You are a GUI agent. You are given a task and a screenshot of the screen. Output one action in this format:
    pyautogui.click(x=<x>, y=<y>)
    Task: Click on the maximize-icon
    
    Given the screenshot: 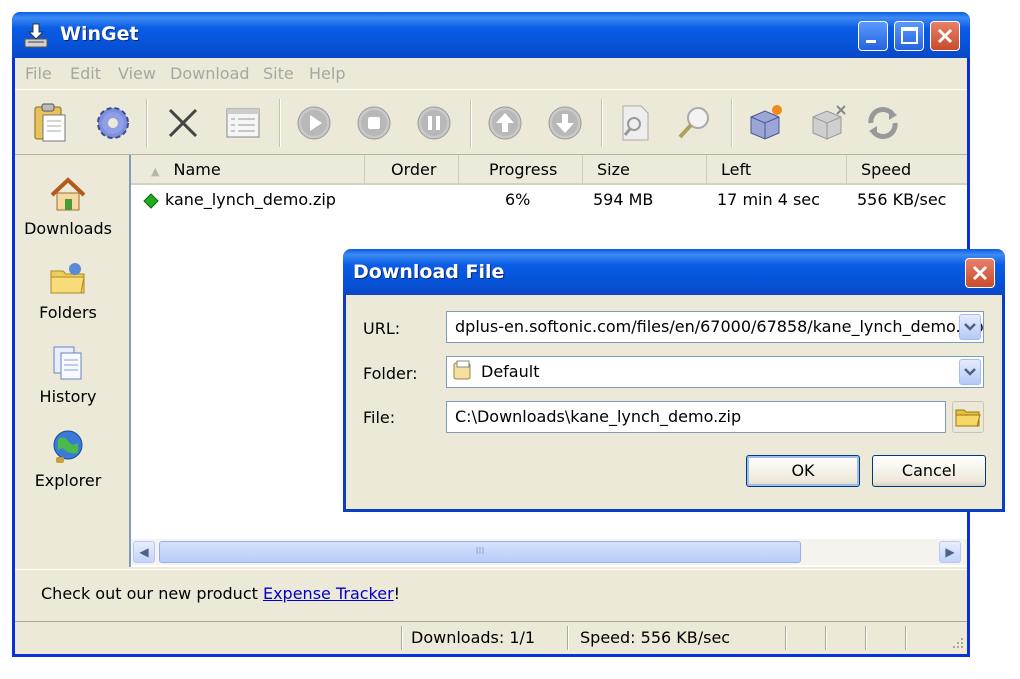 What is the action you would take?
    pyautogui.click(x=909, y=35)
    